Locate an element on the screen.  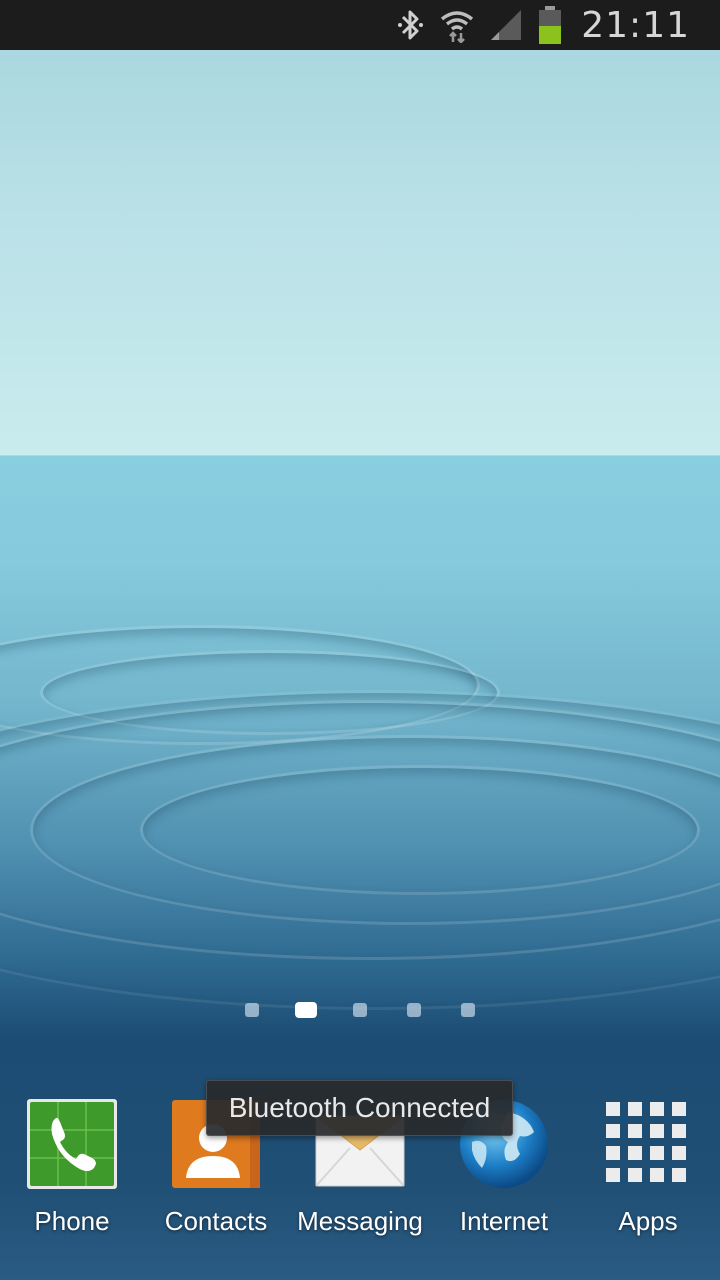
dock-label-apps: Apps is located at coordinates (648, 1221).